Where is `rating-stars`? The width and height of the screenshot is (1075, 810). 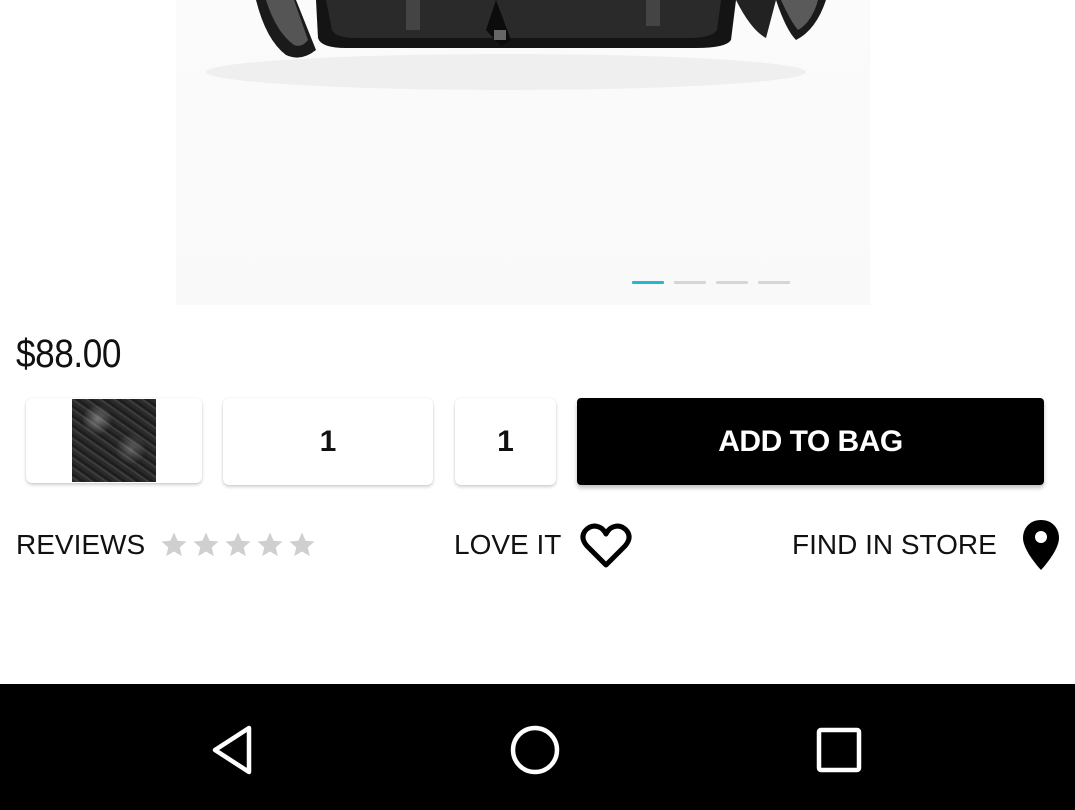
rating-stars is located at coordinates (238, 545).